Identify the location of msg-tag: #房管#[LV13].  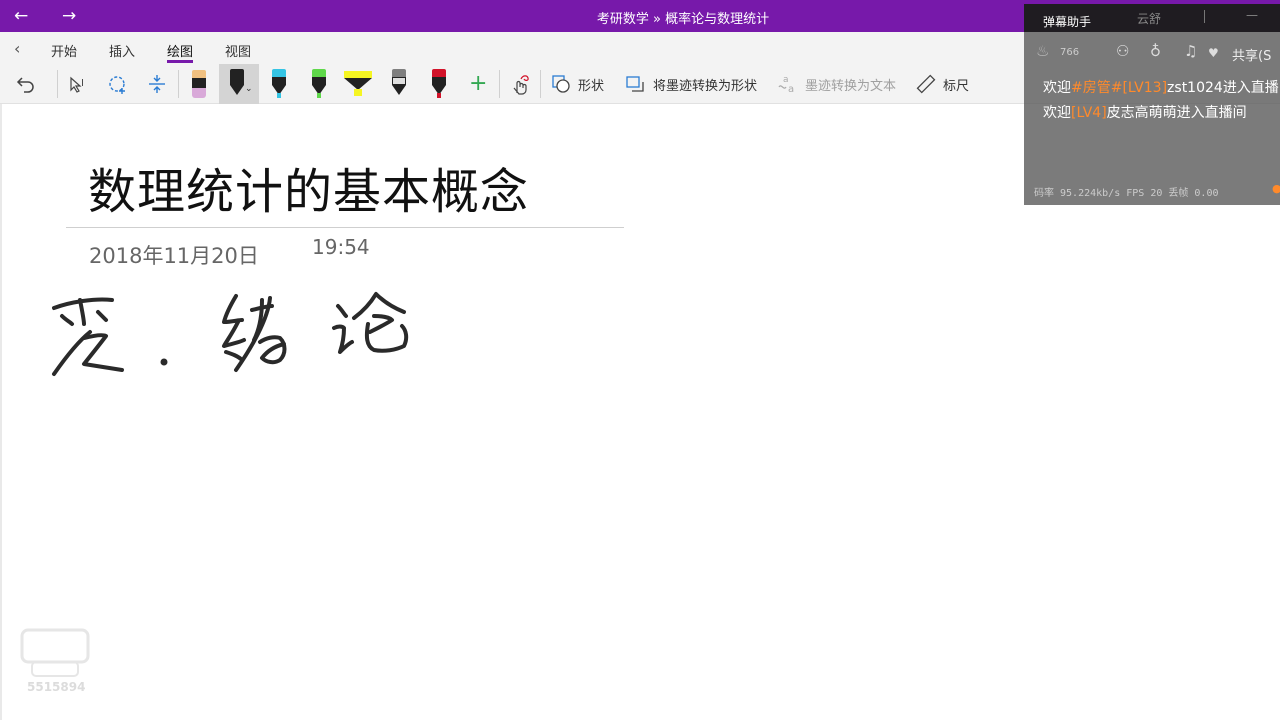
(1119, 88).